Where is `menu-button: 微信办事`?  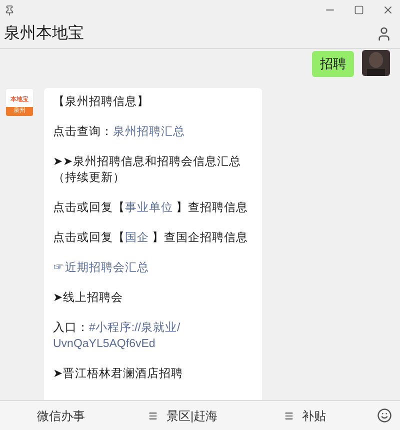 menu-button: 微信办事 is located at coordinates (61, 415).